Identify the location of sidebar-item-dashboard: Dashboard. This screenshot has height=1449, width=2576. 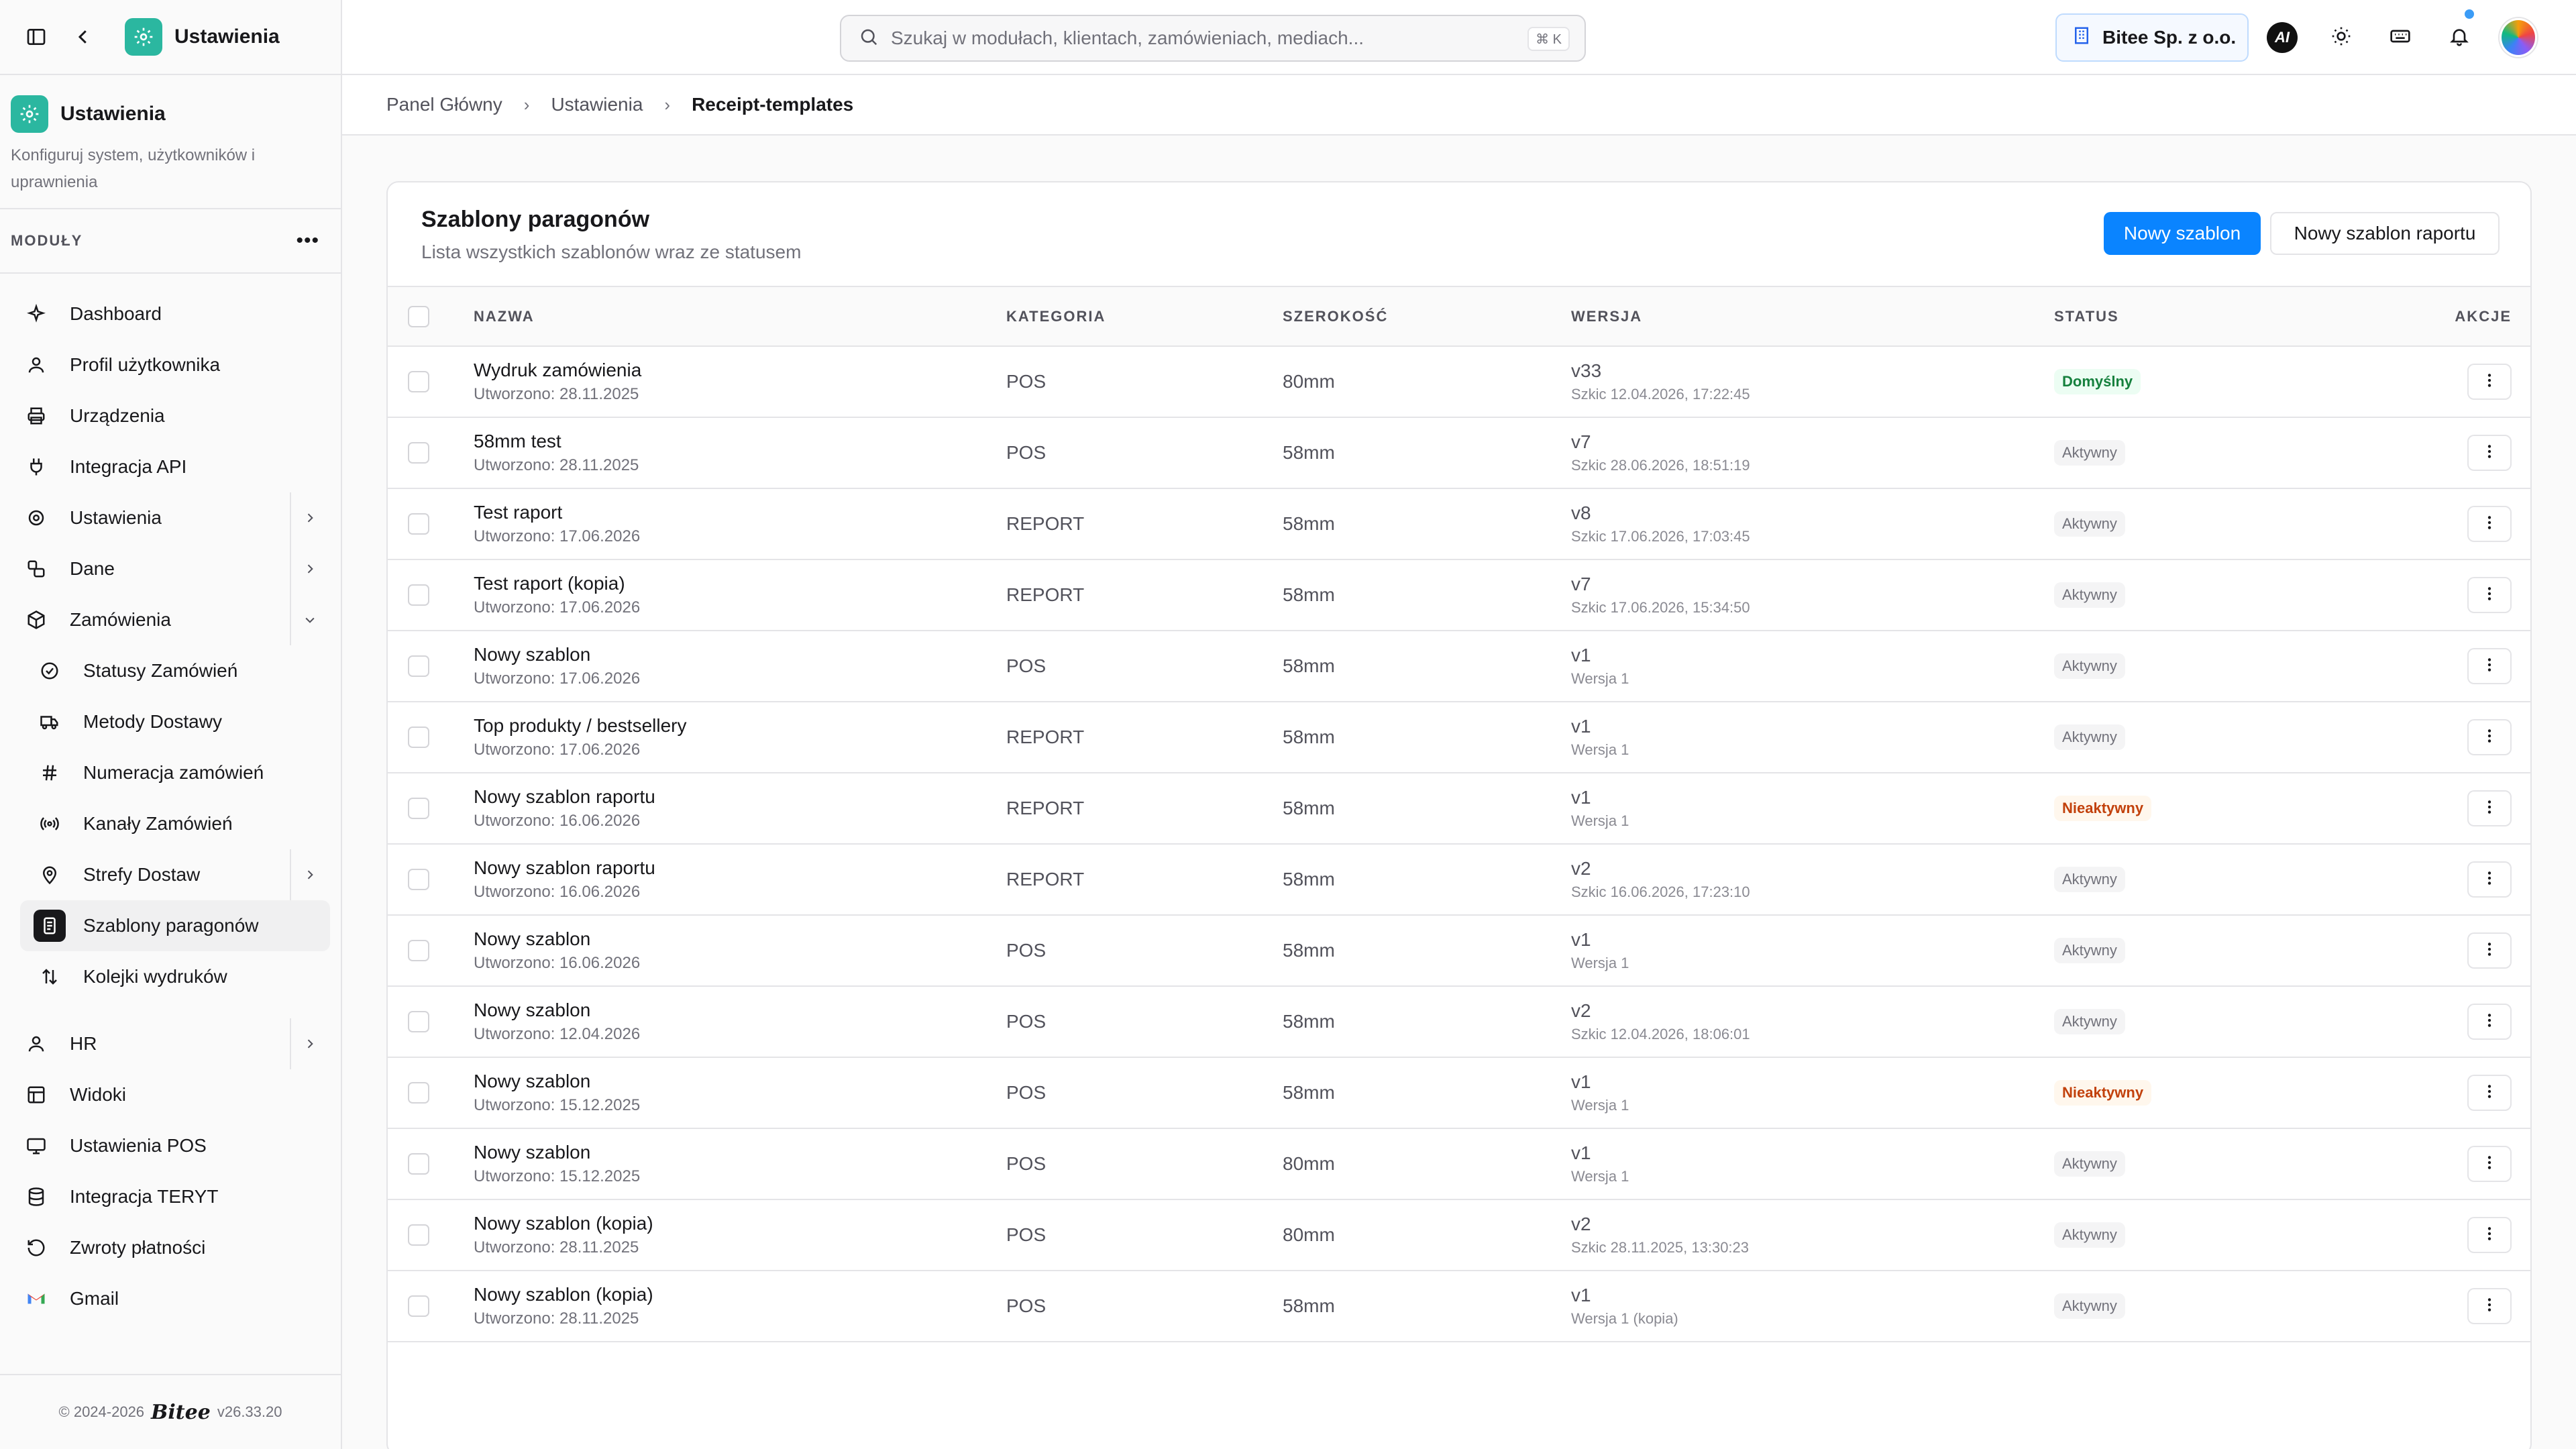
(170, 313).